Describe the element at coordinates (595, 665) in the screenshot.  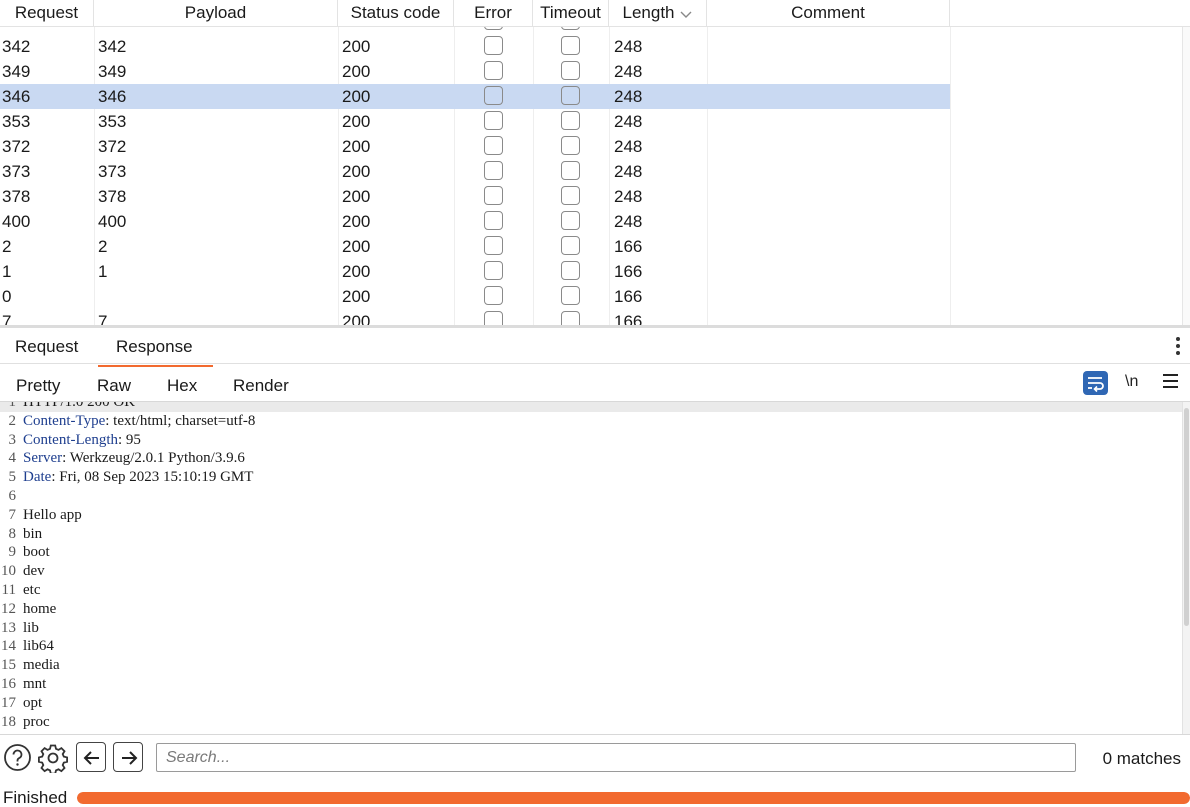
I see `code-line: 15 media` at that location.